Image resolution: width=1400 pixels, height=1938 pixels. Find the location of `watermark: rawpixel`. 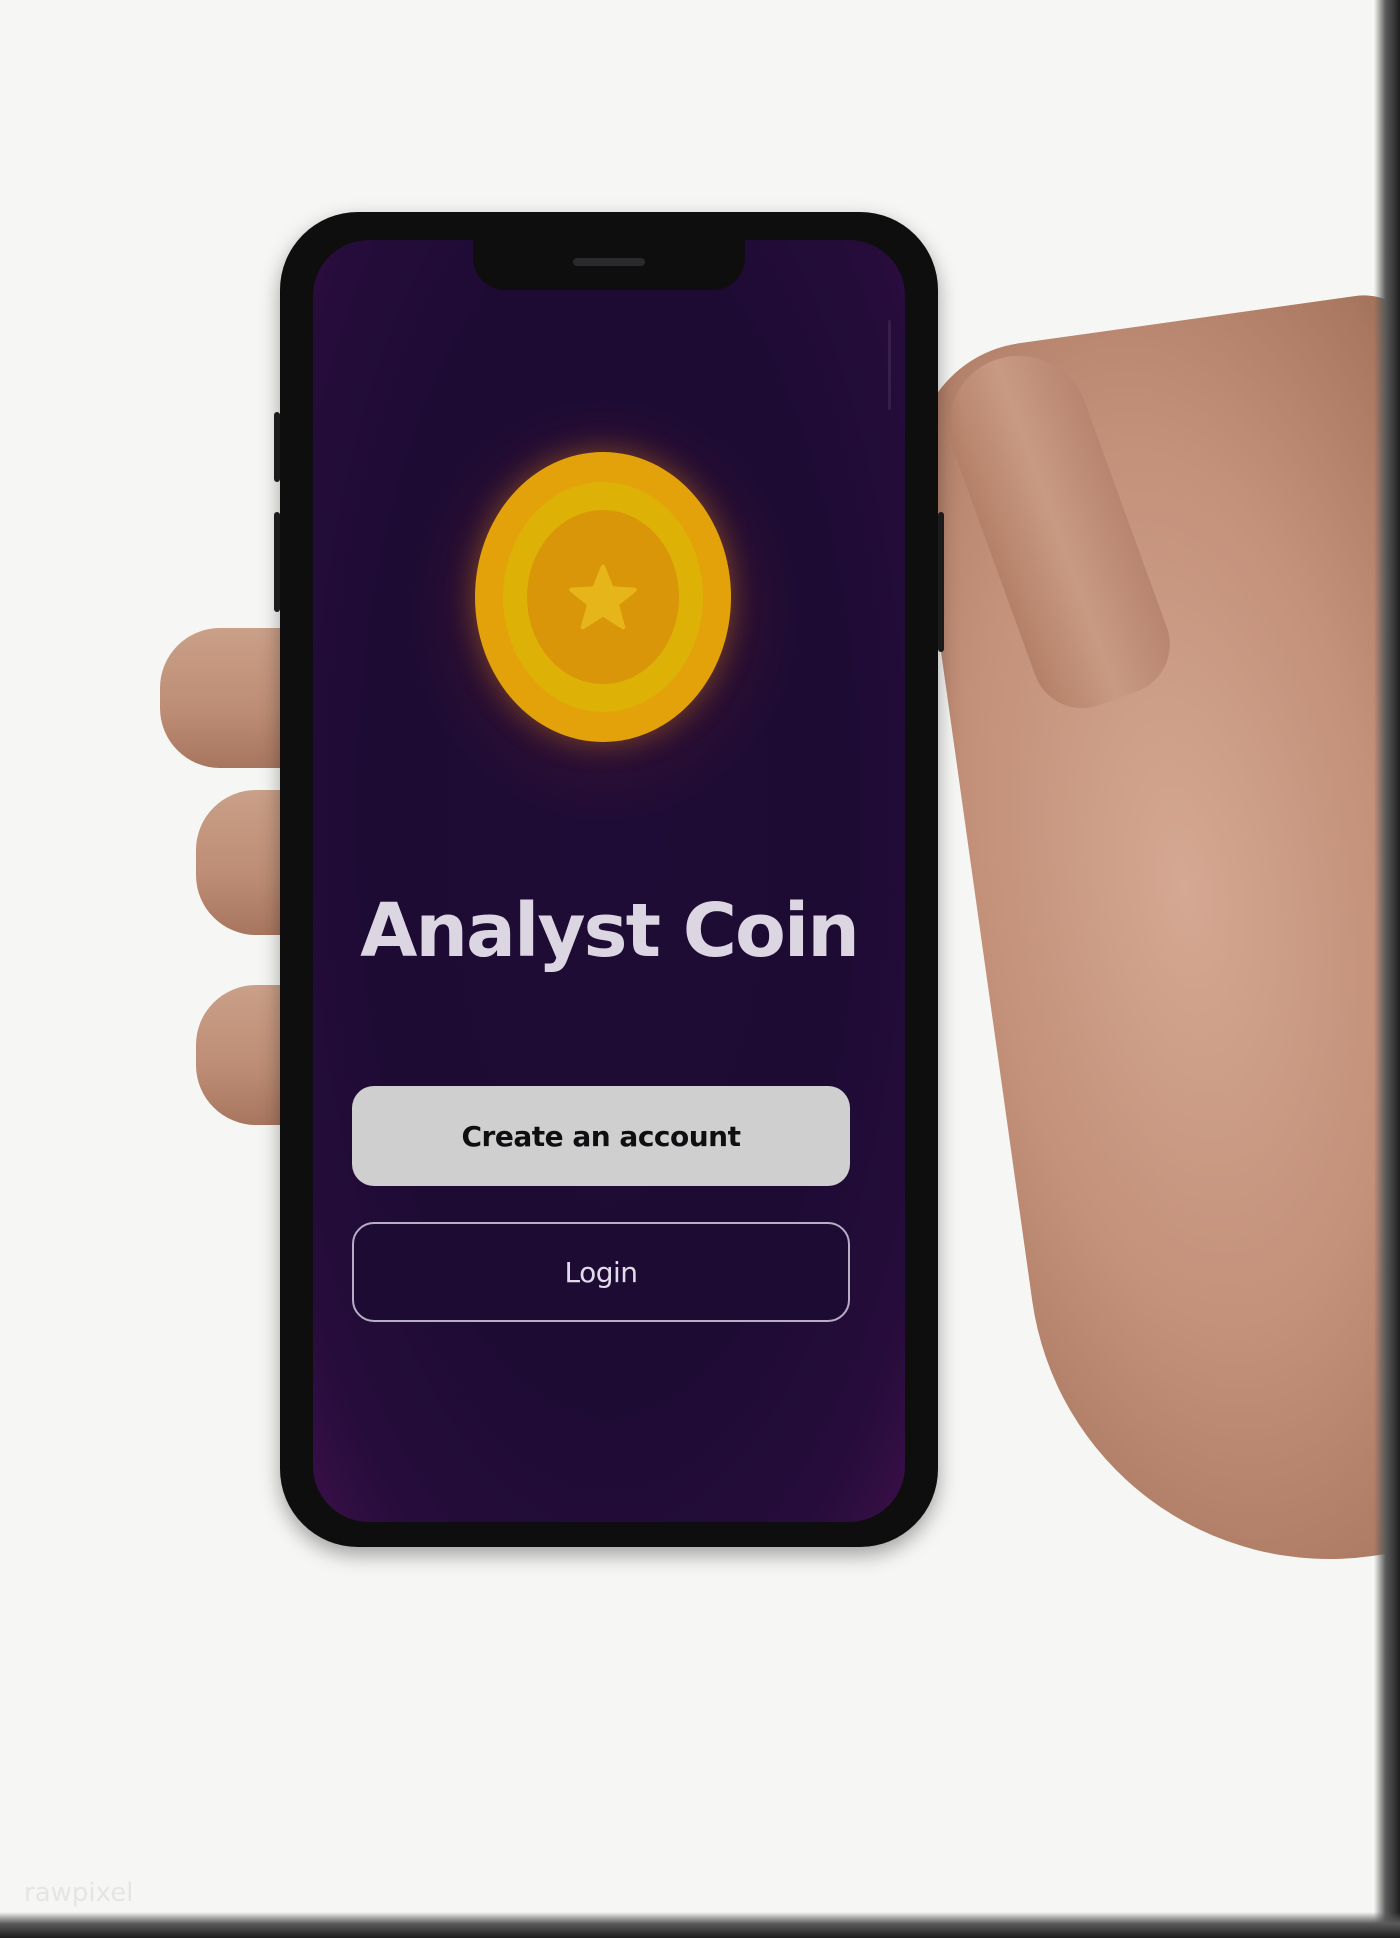

watermark: rawpixel is located at coordinates (79, 1893).